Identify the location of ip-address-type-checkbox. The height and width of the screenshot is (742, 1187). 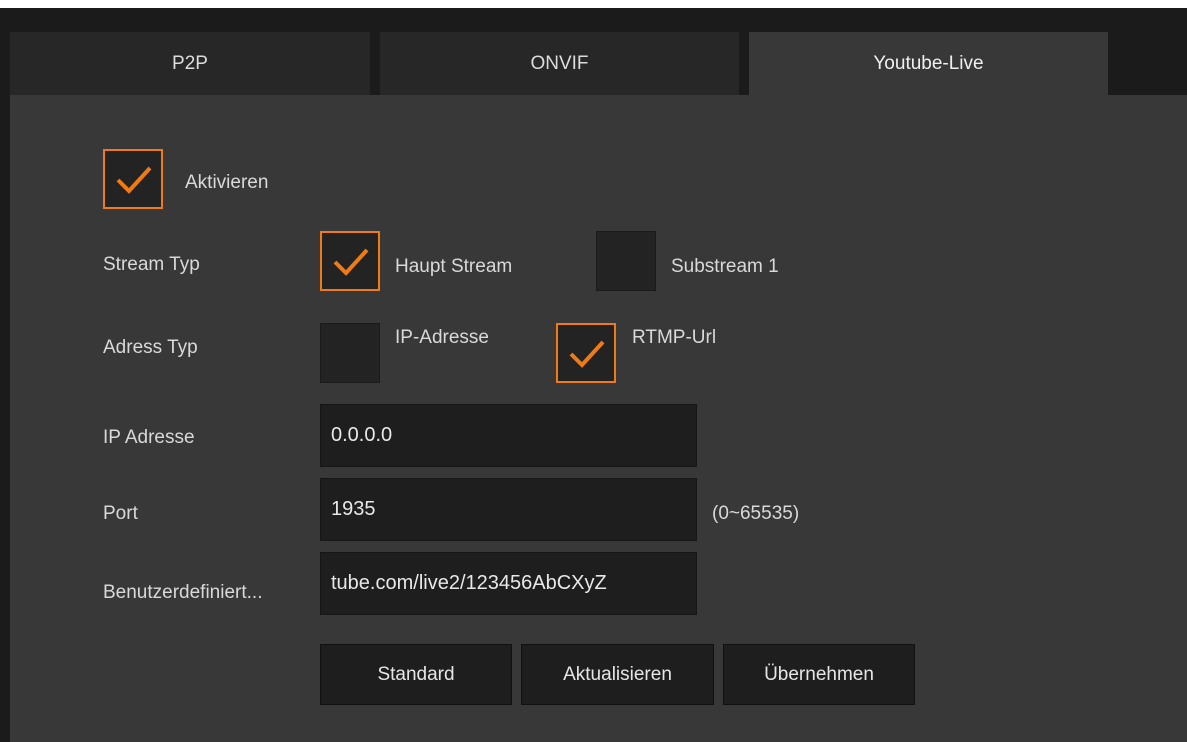
(350, 353).